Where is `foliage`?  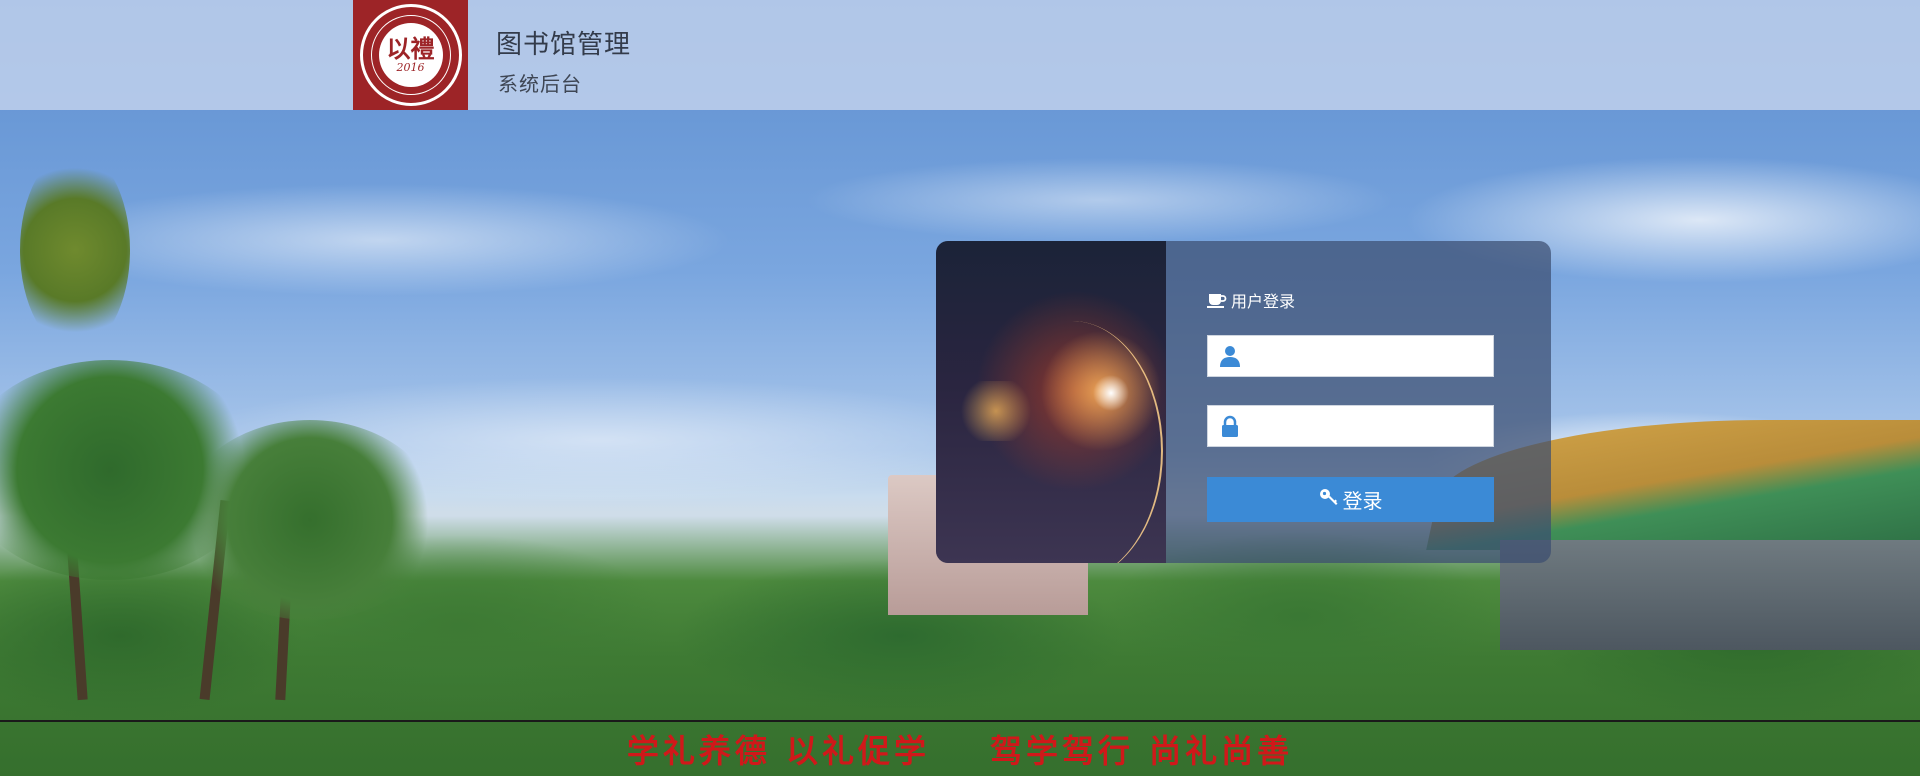
foliage is located at coordinates (75, 250).